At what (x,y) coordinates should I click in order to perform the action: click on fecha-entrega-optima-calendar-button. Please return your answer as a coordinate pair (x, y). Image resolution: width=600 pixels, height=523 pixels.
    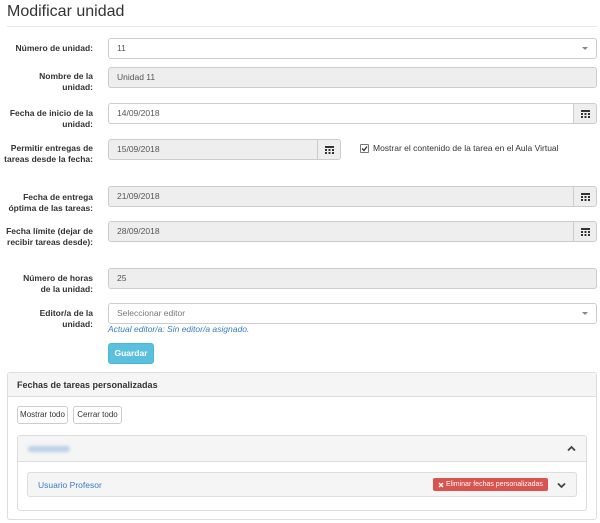
    Looking at the image, I should click on (585, 196).